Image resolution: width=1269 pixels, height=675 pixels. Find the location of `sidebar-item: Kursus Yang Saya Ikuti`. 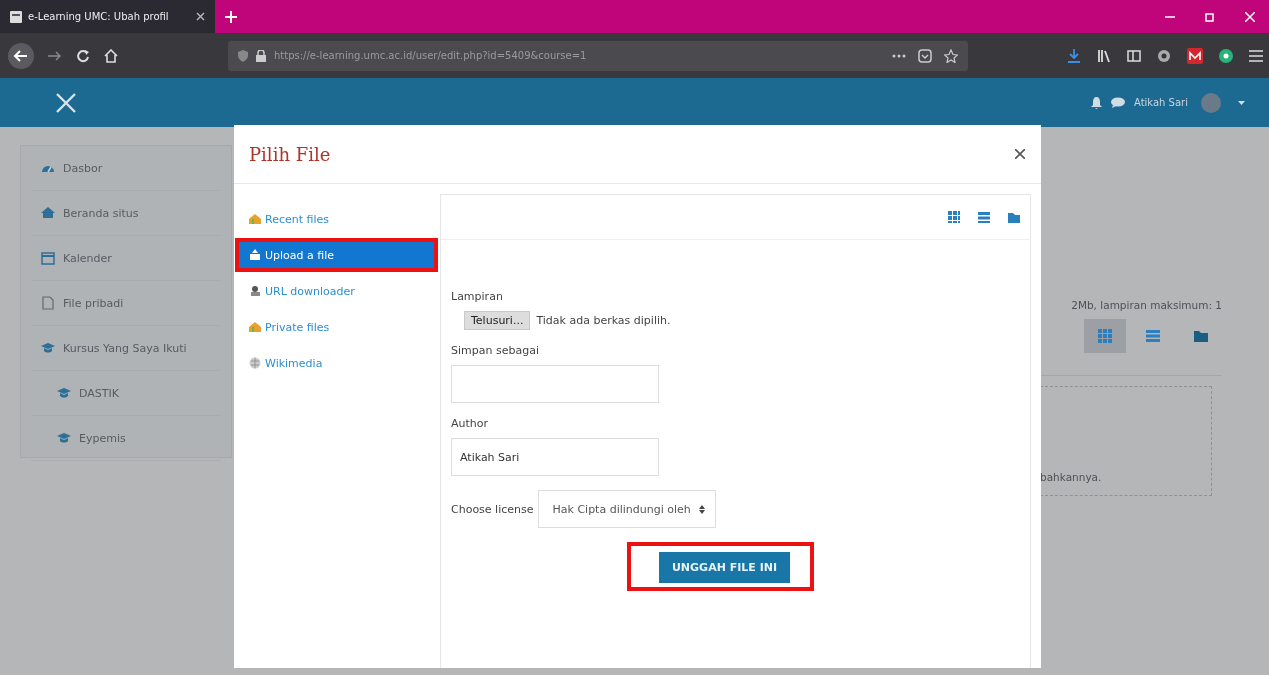

sidebar-item: Kursus Yang Saya Ikuti is located at coordinates (126, 348).